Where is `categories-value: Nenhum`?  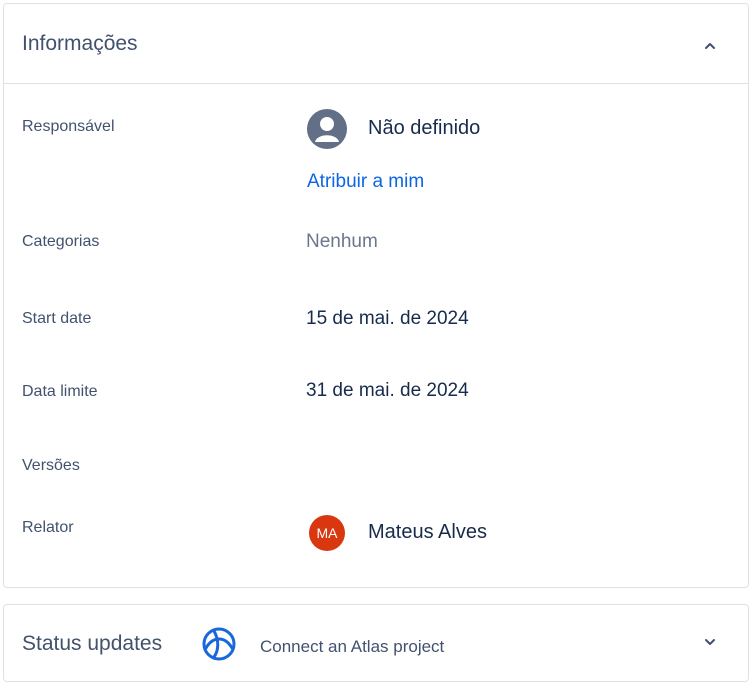 categories-value: Nenhum is located at coordinates (342, 242).